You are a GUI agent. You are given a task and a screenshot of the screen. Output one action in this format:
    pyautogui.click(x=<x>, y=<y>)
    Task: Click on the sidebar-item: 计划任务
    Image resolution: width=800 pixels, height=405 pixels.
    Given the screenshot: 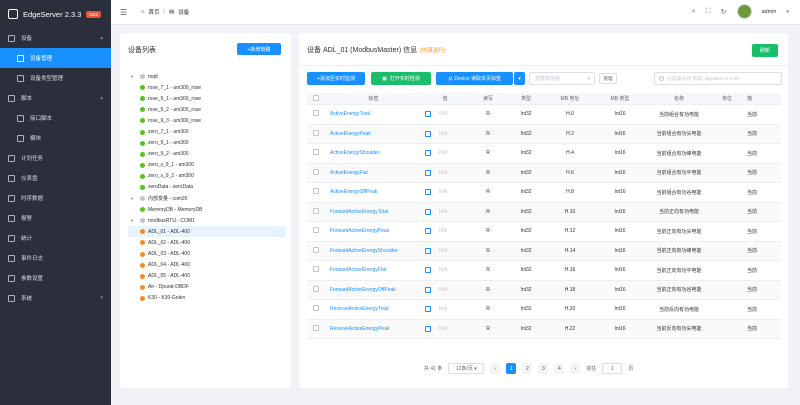 What is the action you would take?
    pyautogui.click(x=55, y=158)
    